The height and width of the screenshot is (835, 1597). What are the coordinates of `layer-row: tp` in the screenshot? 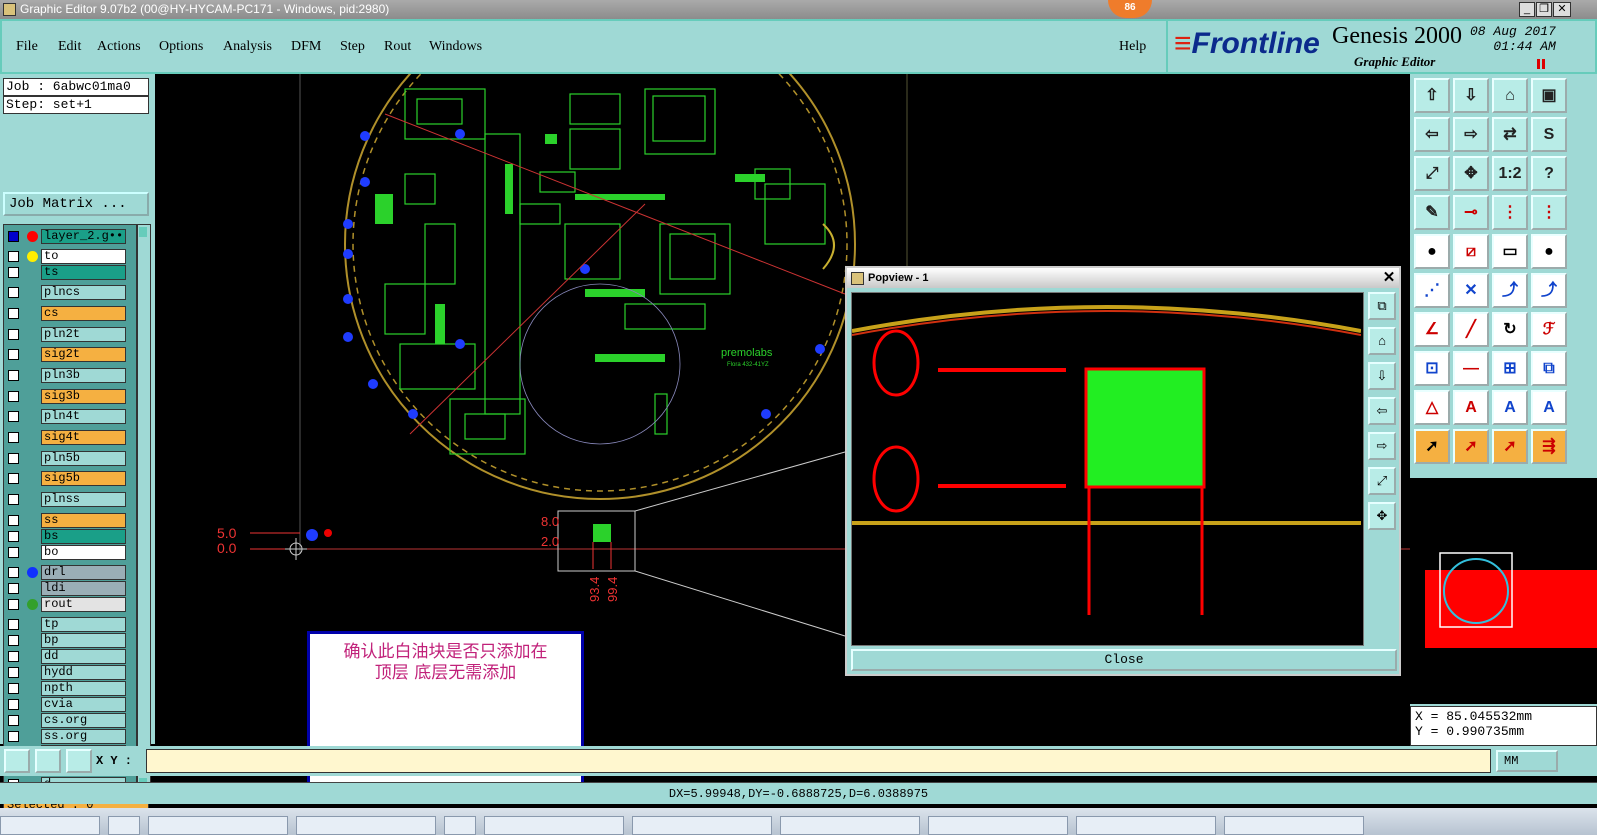 It's located at (67, 624).